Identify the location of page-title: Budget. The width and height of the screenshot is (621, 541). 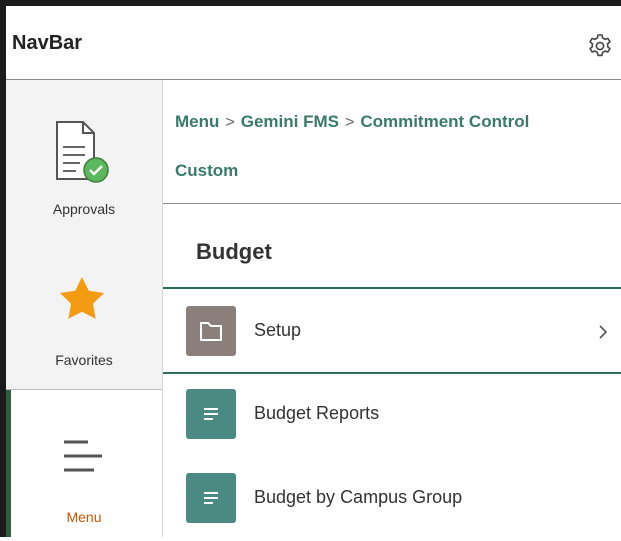
(234, 251).